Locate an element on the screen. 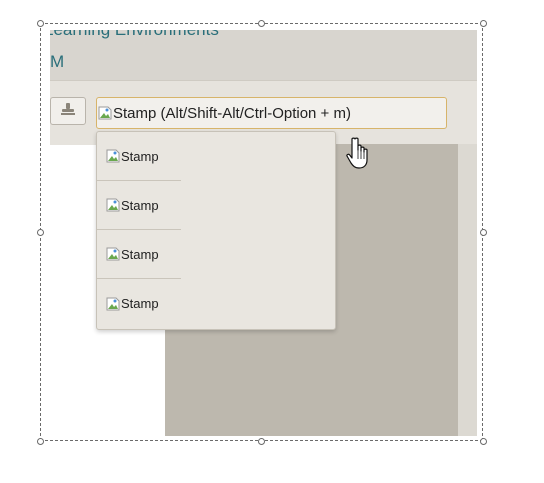  resize-handle-top-right is located at coordinates (483, 23).